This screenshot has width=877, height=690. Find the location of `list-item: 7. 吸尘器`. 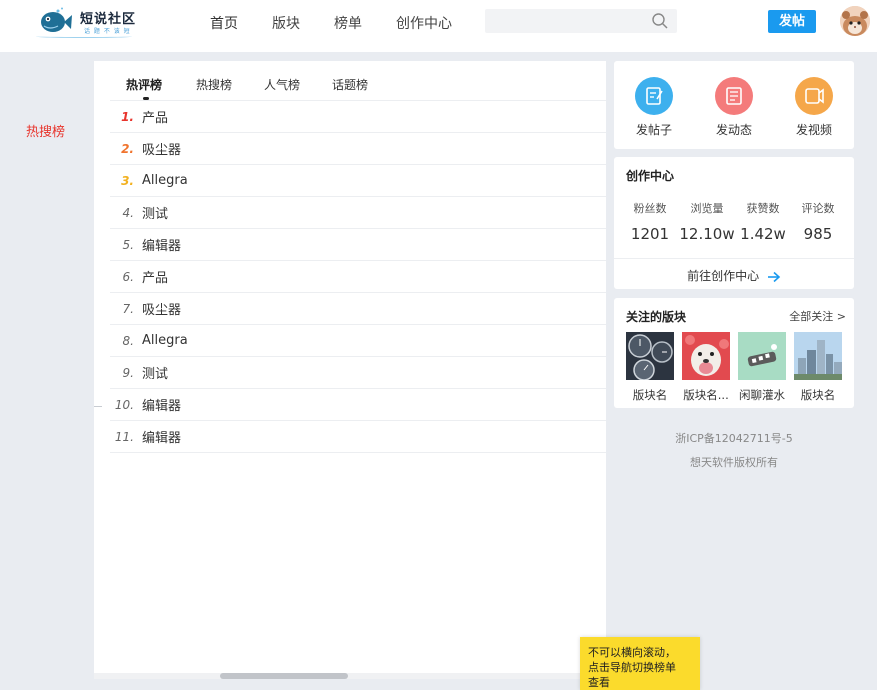

list-item: 7. 吸尘器 is located at coordinates (358, 309).